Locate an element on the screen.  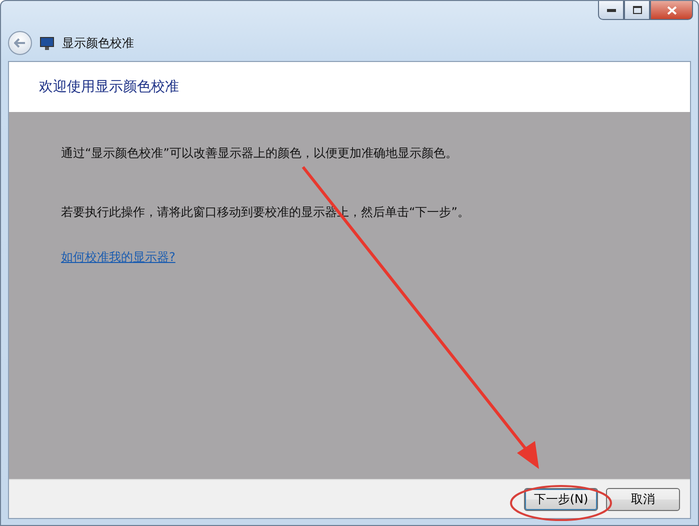
monitor-icon is located at coordinates (47, 43).